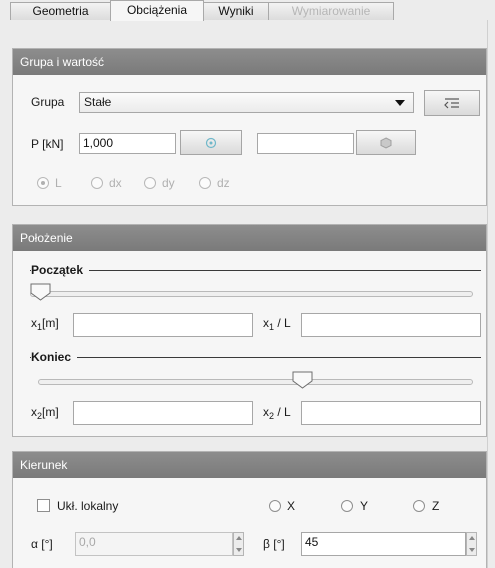  What do you see at coordinates (255, 382) in the screenshot?
I see `end-slider-track` at bounding box center [255, 382].